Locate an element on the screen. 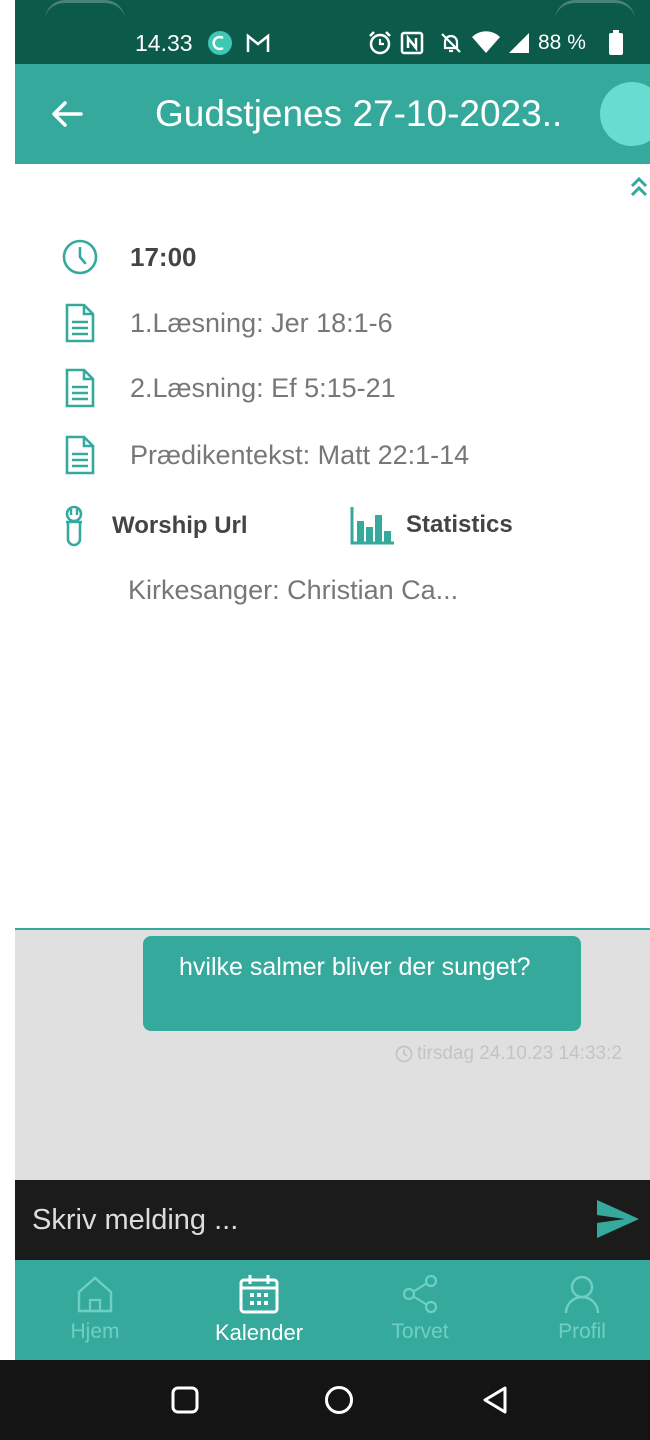  nav-item-calendar: Kalender is located at coordinates (259, 1310).